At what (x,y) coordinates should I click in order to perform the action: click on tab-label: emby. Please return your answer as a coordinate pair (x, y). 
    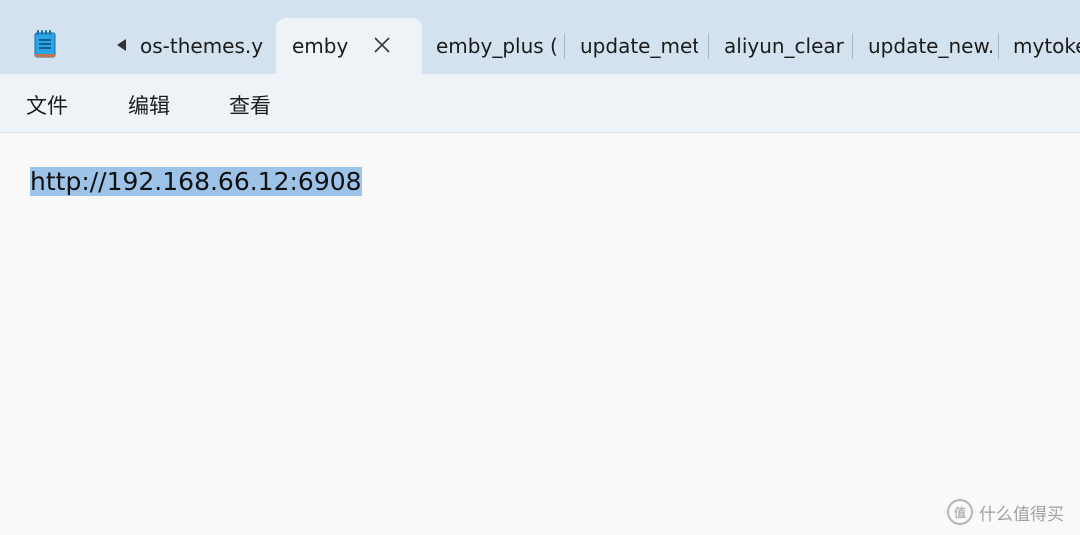
    Looking at the image, I should click on (320, 46).